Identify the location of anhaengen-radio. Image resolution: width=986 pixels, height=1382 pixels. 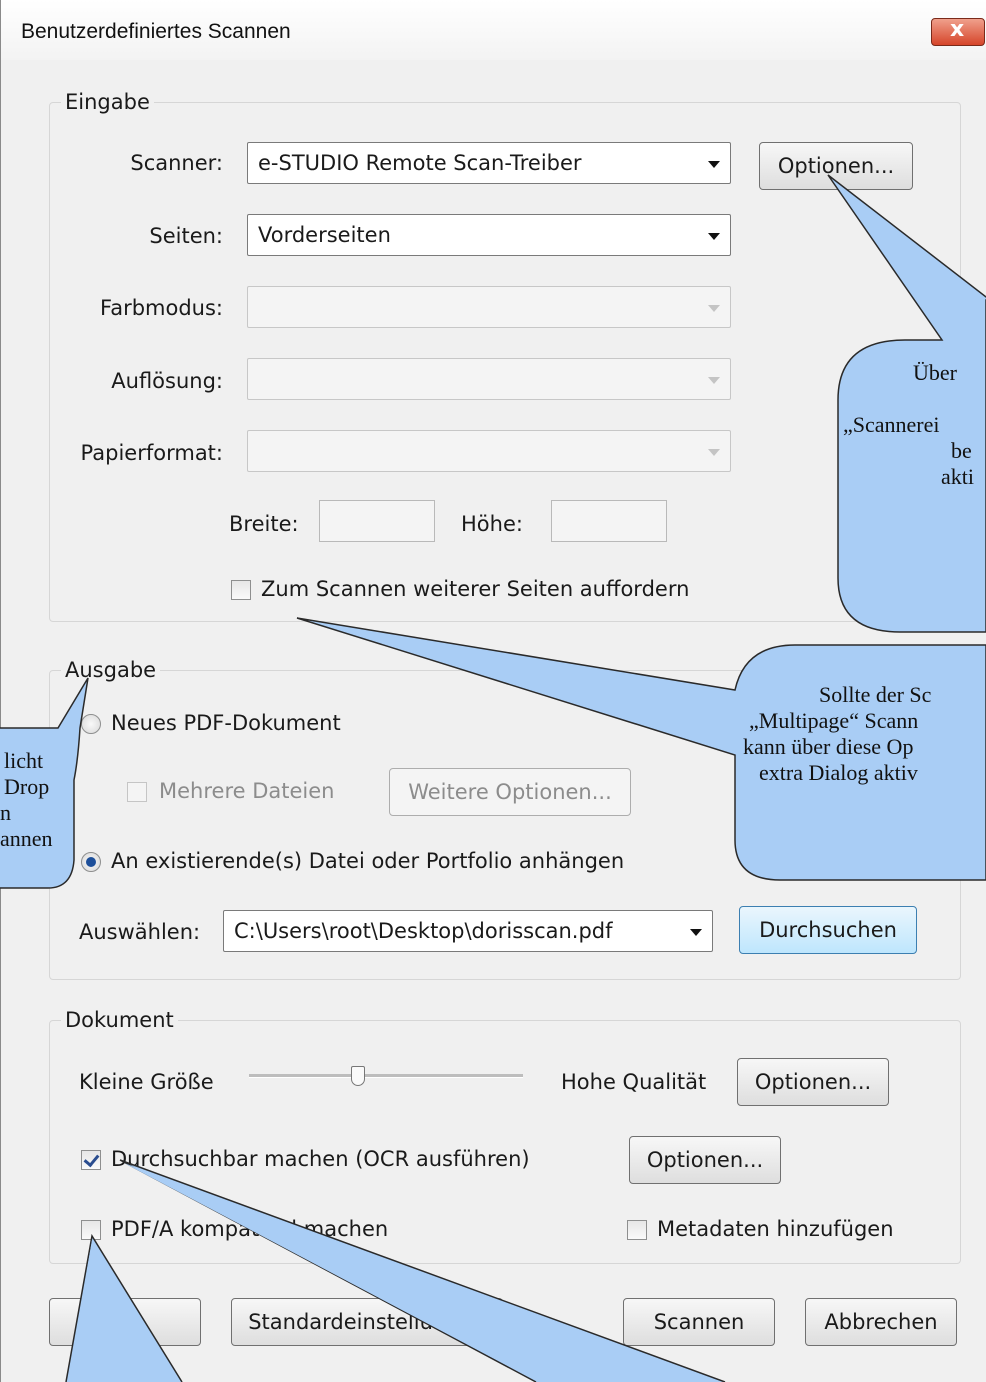
(91, 862).